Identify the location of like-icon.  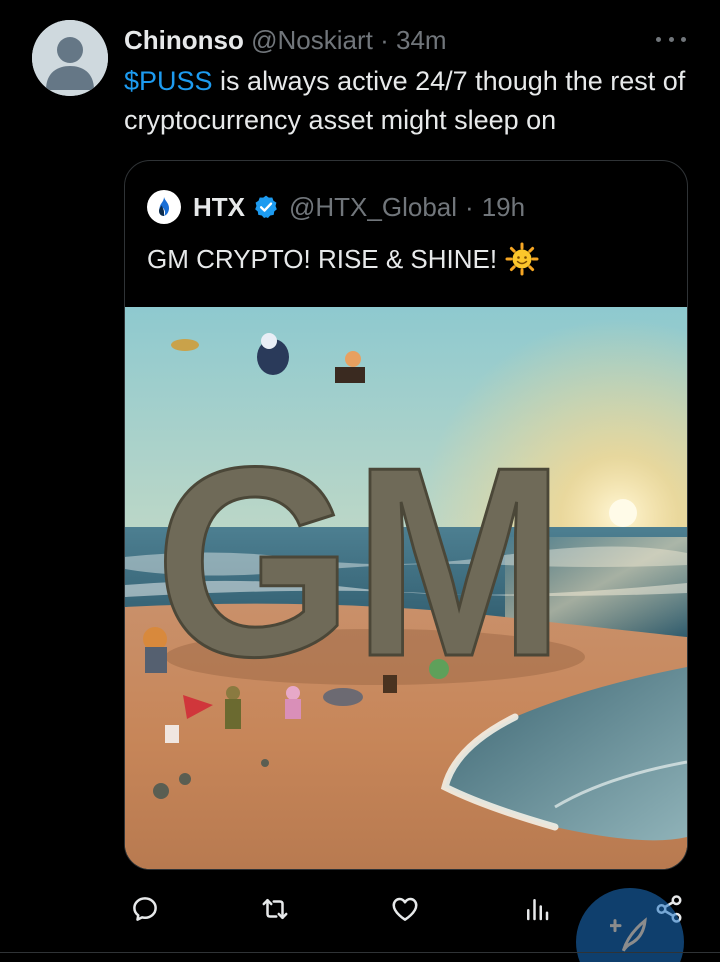
(405, 909).